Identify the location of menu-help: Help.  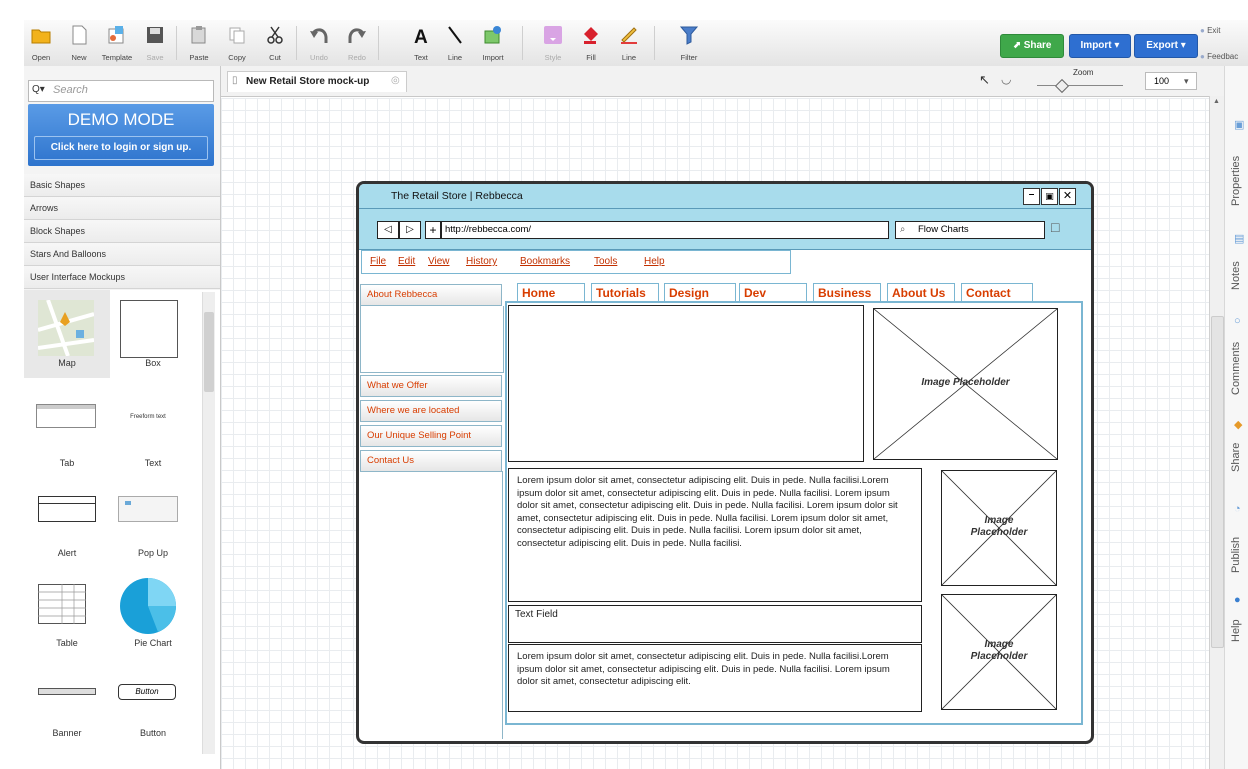
(654, 261).